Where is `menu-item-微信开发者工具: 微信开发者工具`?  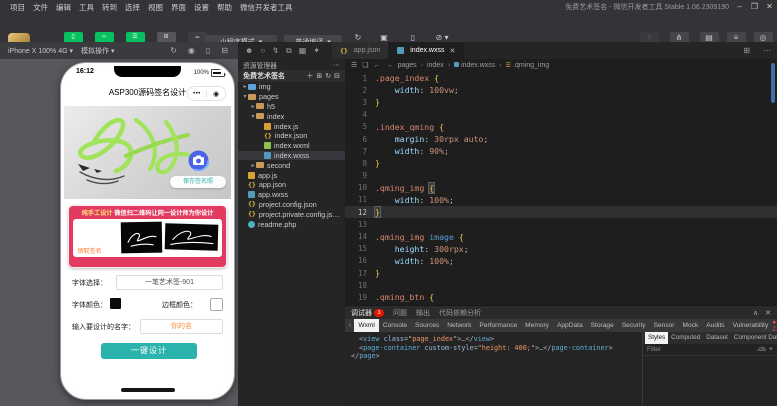 menu-item-微信开发者工具: 微信开发者工具 is located at coordinates (266, 7).